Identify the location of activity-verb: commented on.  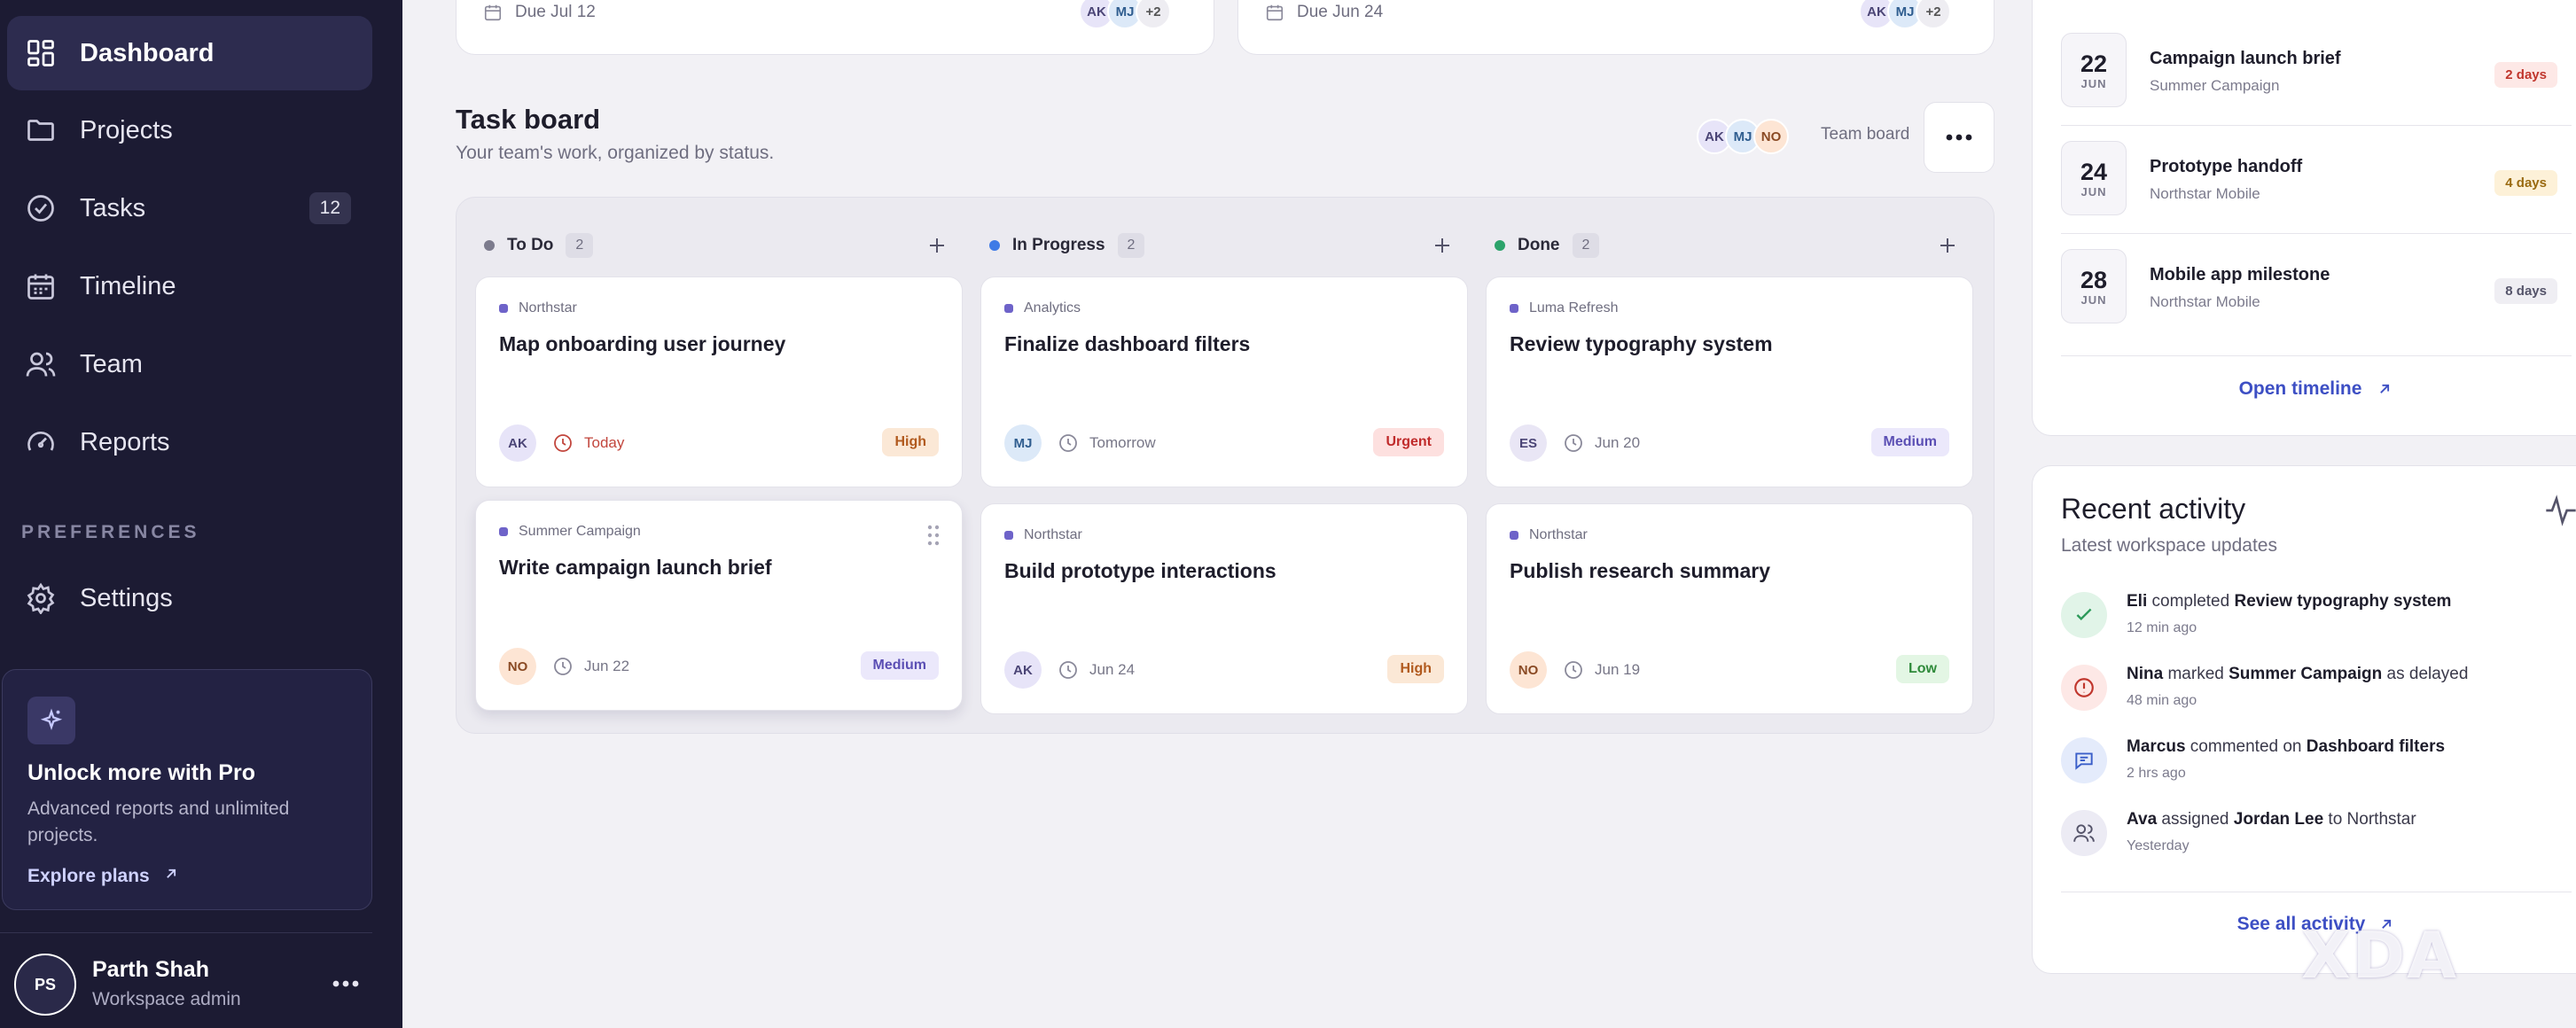
(2246, 746).